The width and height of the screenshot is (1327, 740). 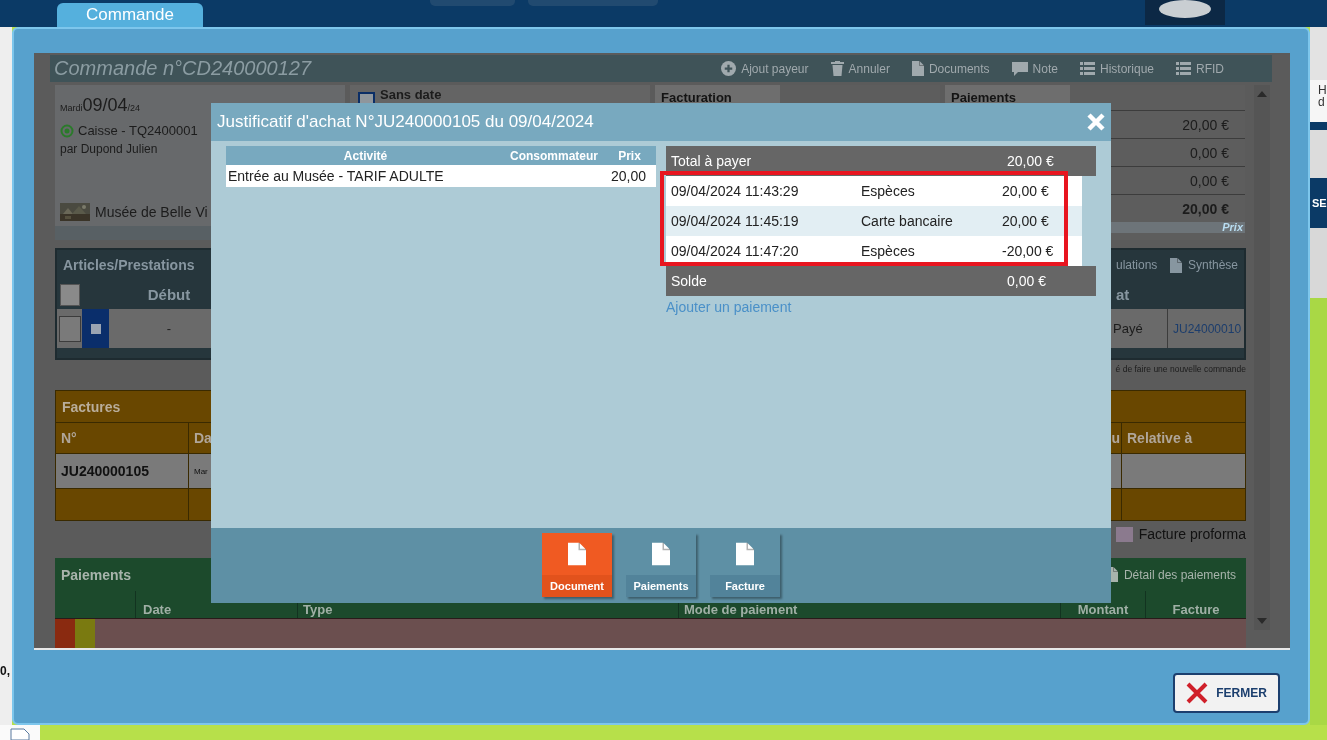 I want to click on plus-circle-icon, so click(x=729, y=68).